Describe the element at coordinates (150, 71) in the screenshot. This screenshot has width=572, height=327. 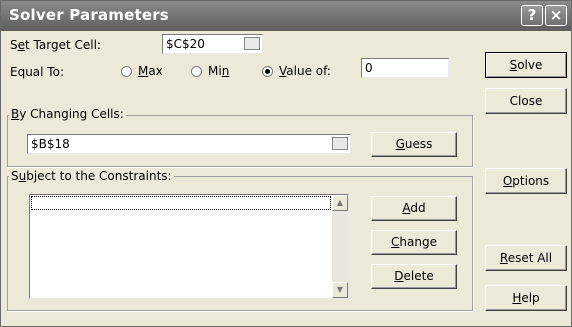
I see `max-label: Max` at that location.